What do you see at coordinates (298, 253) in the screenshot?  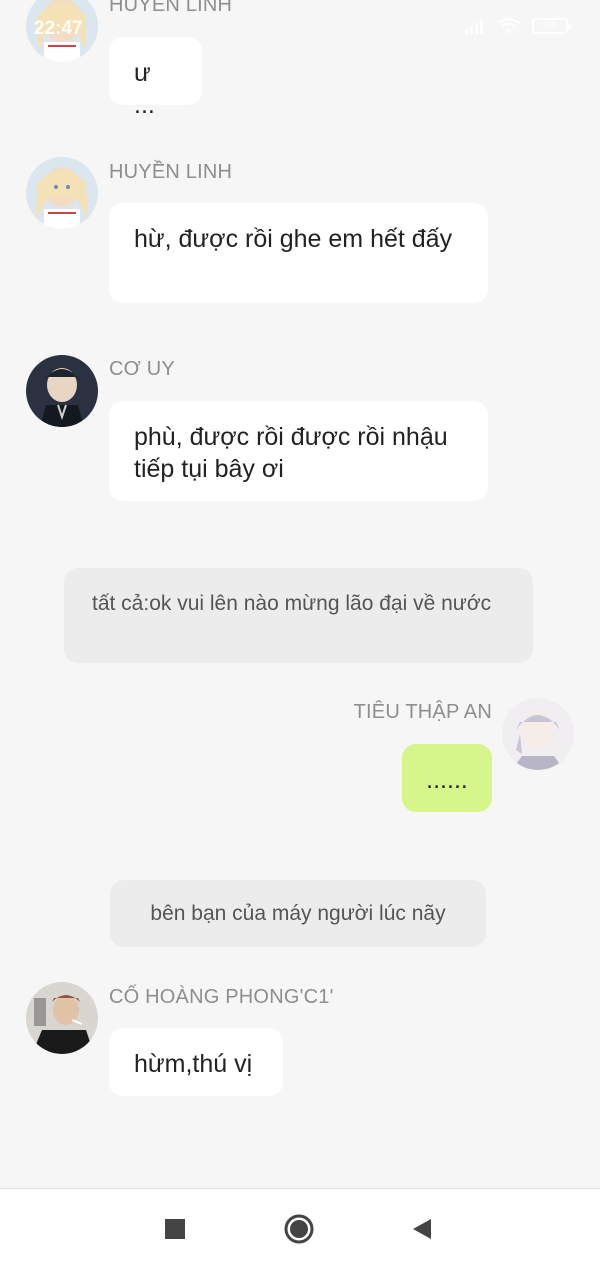 I see `message-bubble: hừ, được rồi ghe em hết đấy` at bounding box center [298, 253].